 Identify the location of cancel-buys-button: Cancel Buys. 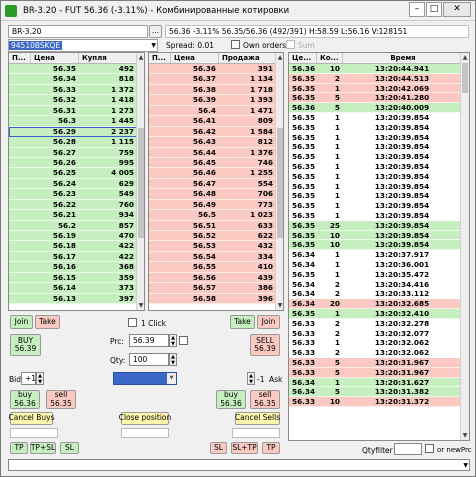
(31, 418).